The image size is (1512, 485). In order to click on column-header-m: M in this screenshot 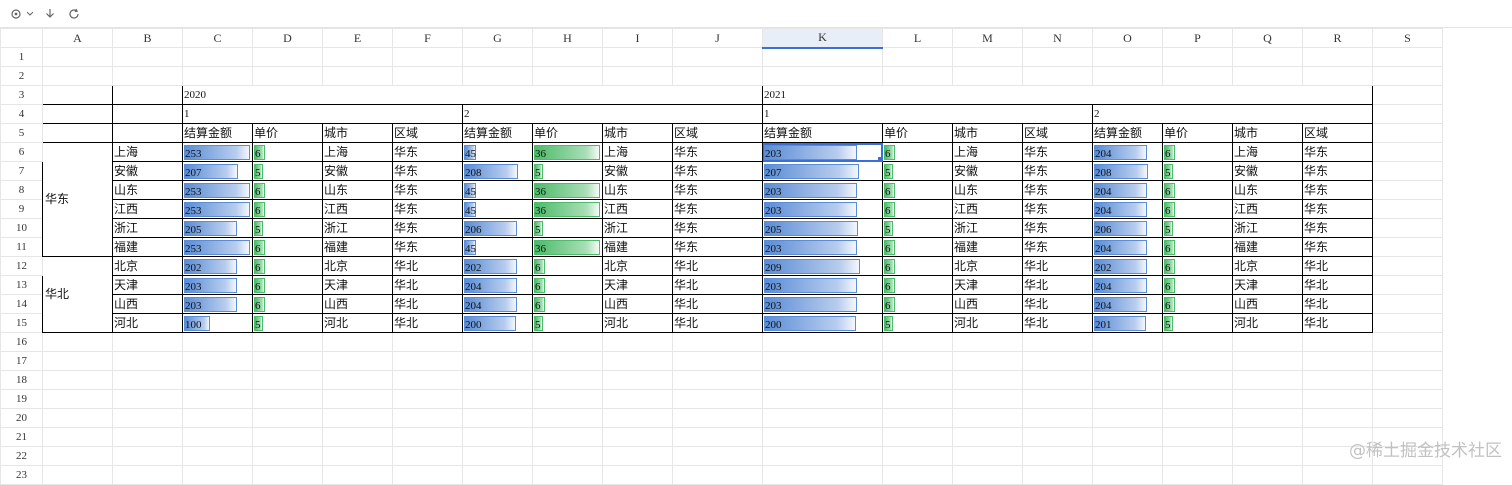, I will do `click(987, 38)`.